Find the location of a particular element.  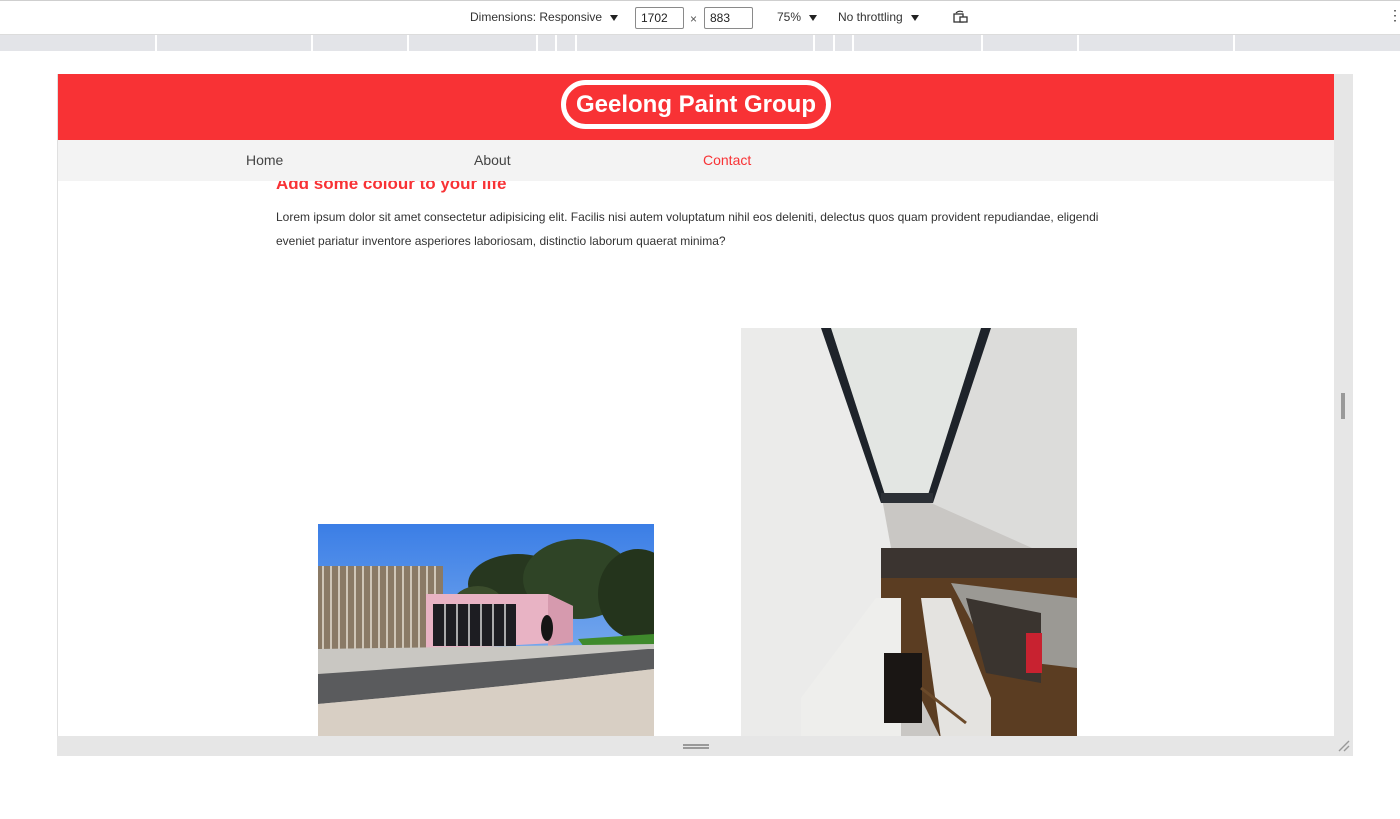

dimensions-dropdown: Dimensions: Responsive is located at coordinates (544, 17).